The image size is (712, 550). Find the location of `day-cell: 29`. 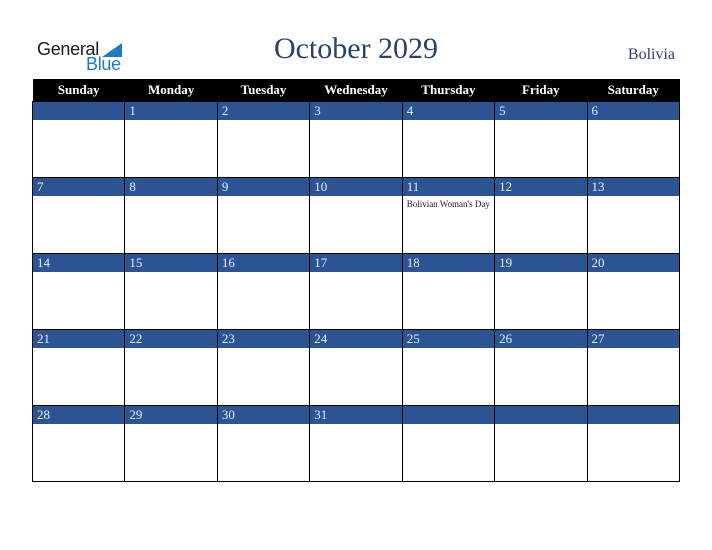

day-cell: 29 is located at coordinates (171, 443).